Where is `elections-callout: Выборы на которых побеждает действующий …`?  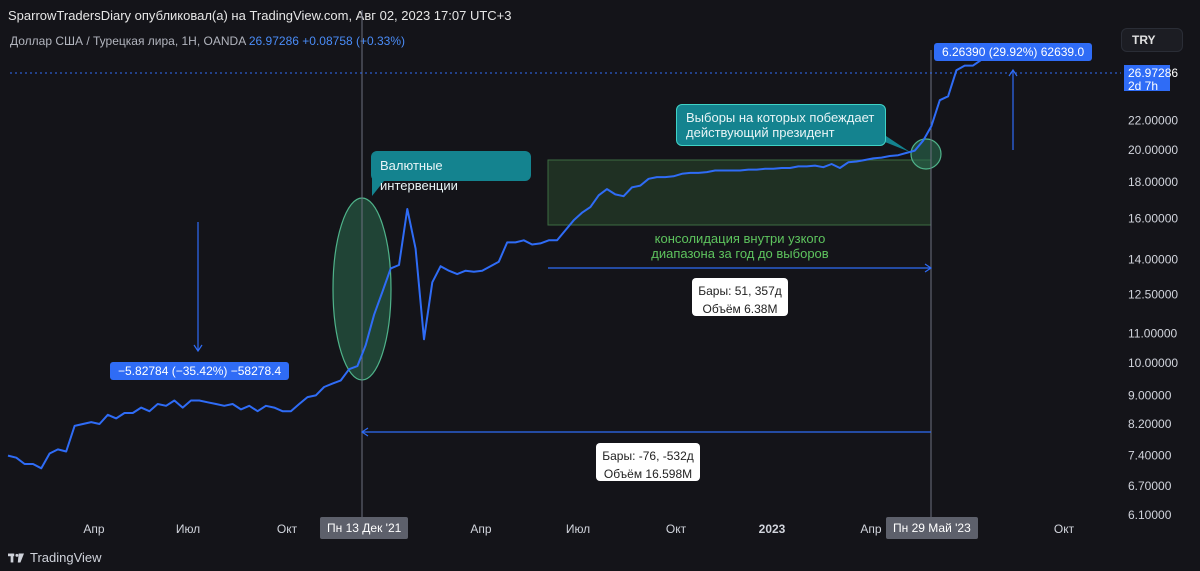
elections-callout: Выборы на которых побеждает действующий … is located at coordinates (781, 125).